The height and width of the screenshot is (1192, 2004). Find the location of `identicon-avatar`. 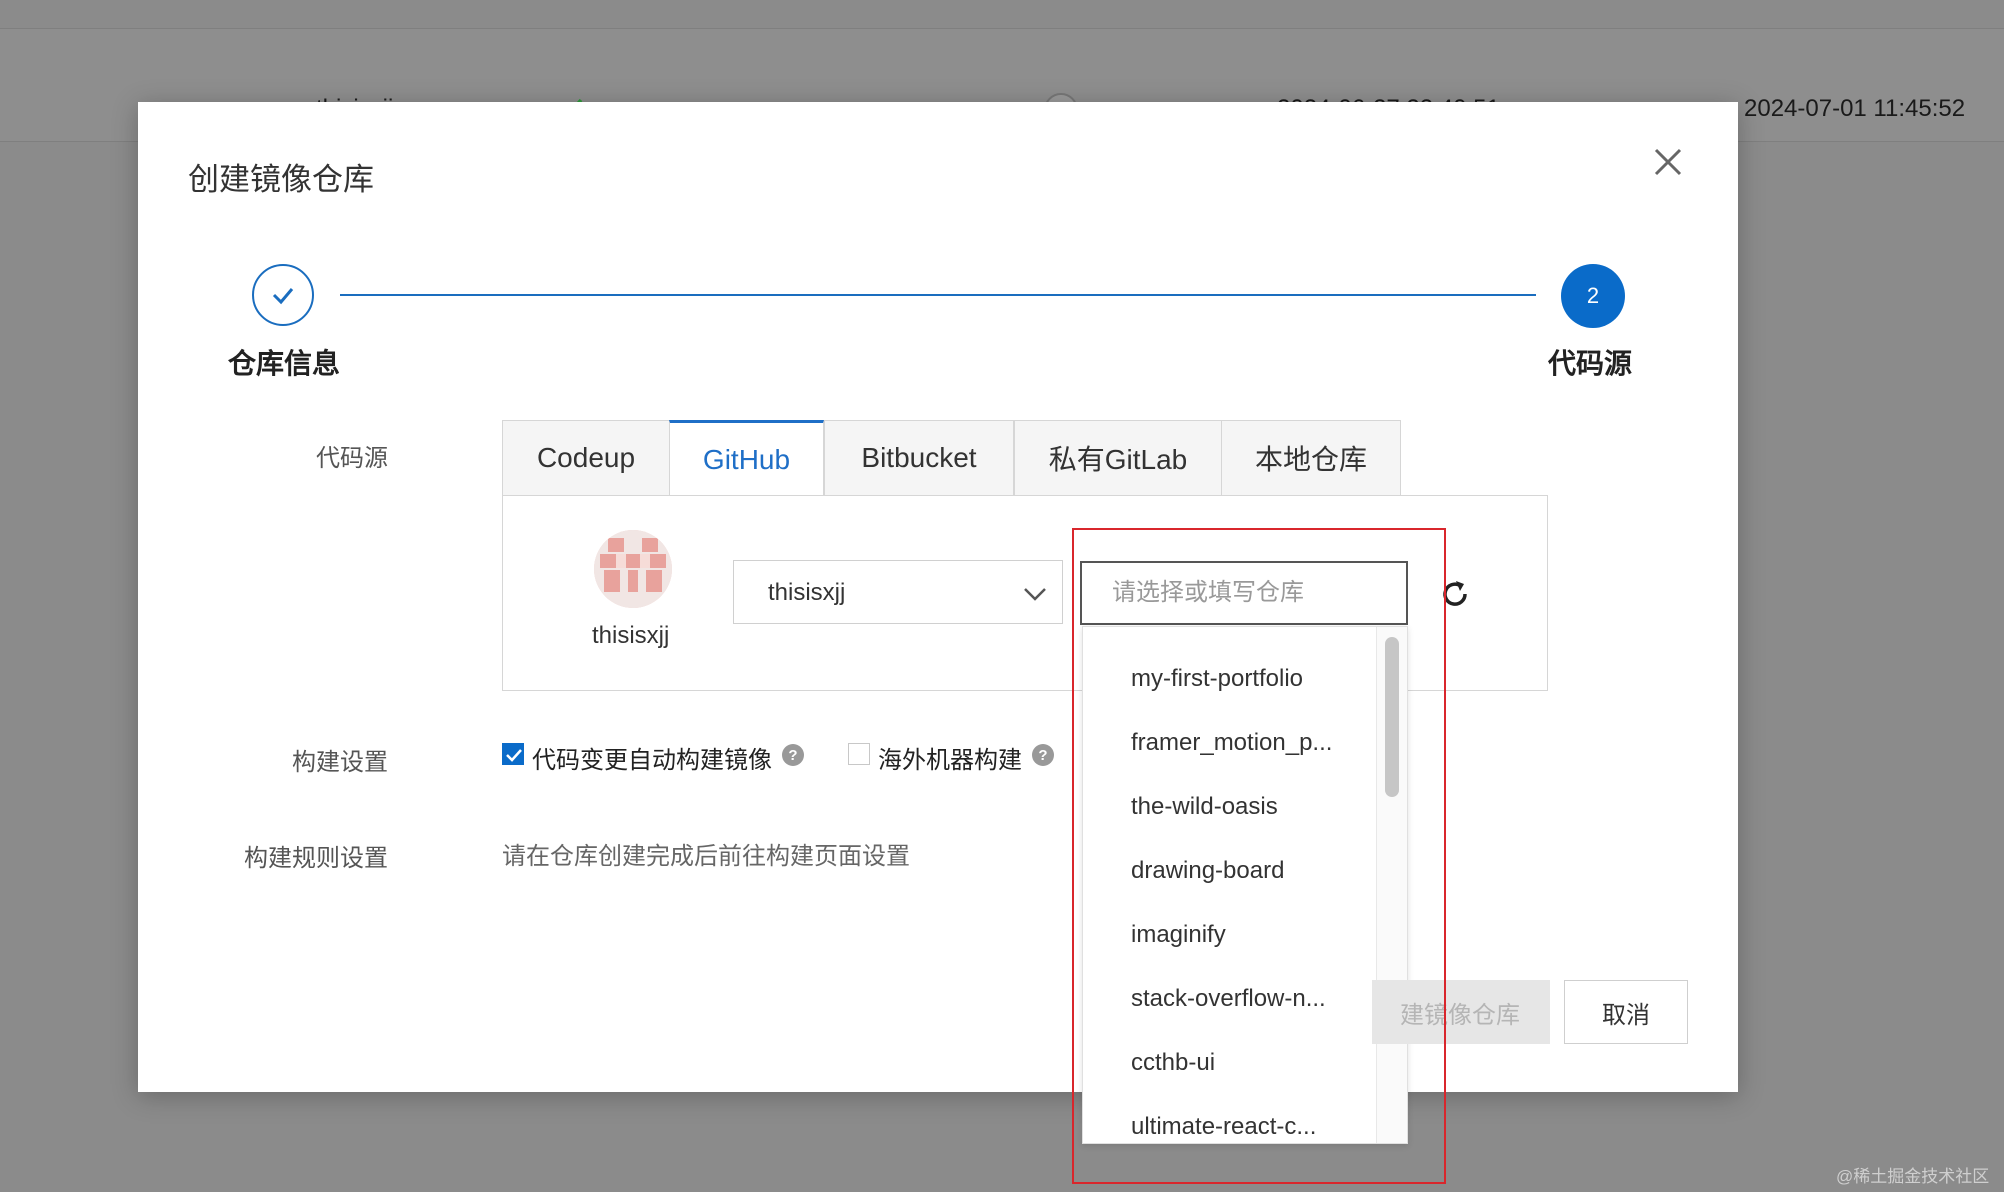

identicon-avatar is located at coordinates (633, 569).